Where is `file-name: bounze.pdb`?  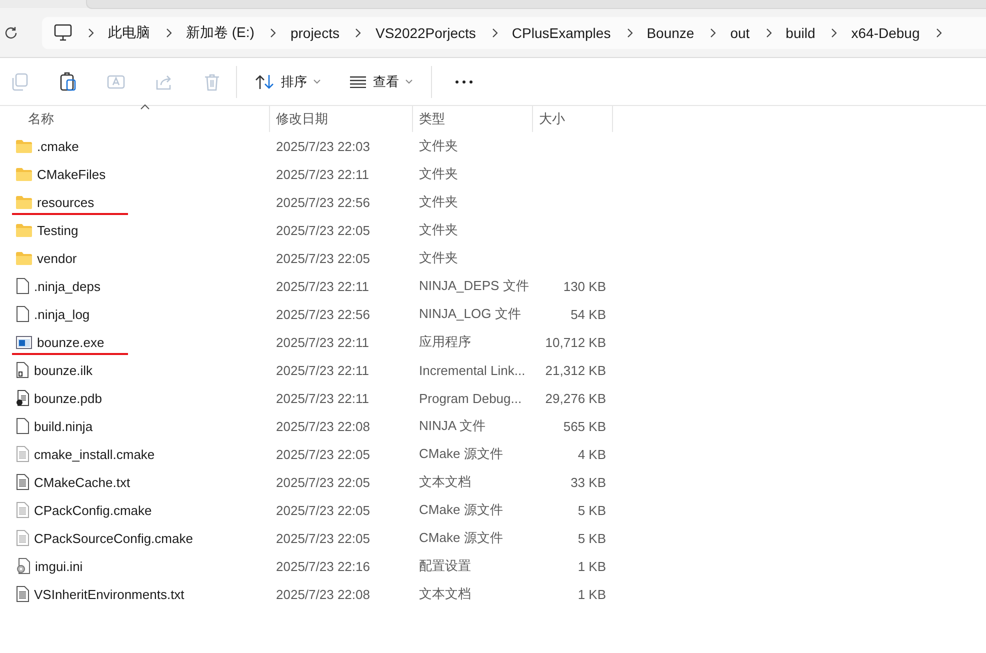 file-name: bounze.pdb is located at coordinates (68, 398).